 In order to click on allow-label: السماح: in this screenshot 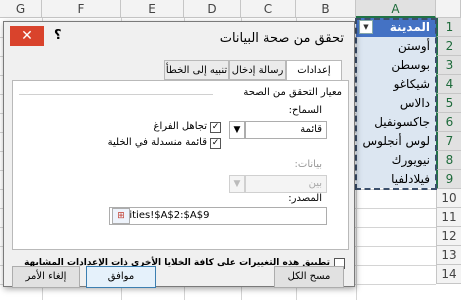, I will do `click(305, 110)`.